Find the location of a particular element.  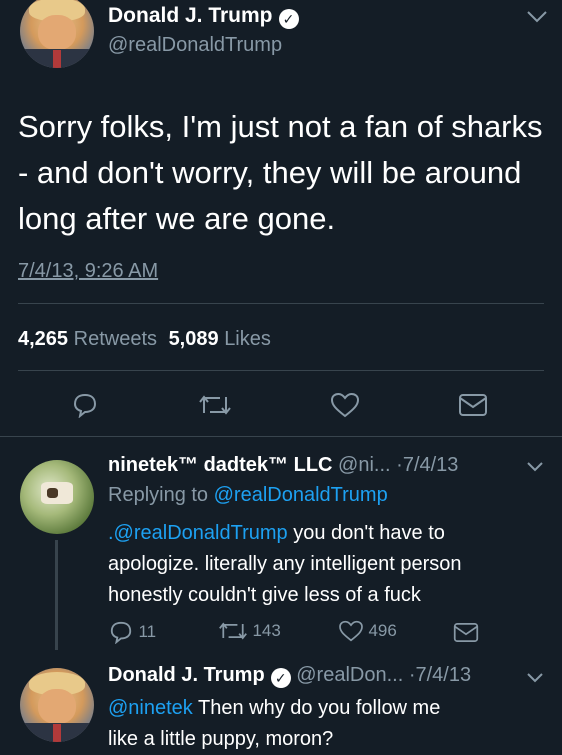

reply-1-replying-to: Replying to @realDonaldTrump is located at coordinates (248, 495).